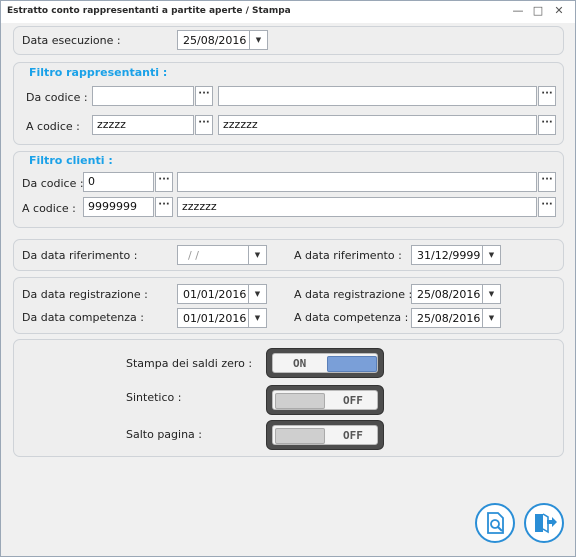 This screenshot has height=557, width=576. What do you see at coordinates (204, 125) in the screenshot?
I see `rapp-to-lookup-button: ···` at bounding box center [204, 125].